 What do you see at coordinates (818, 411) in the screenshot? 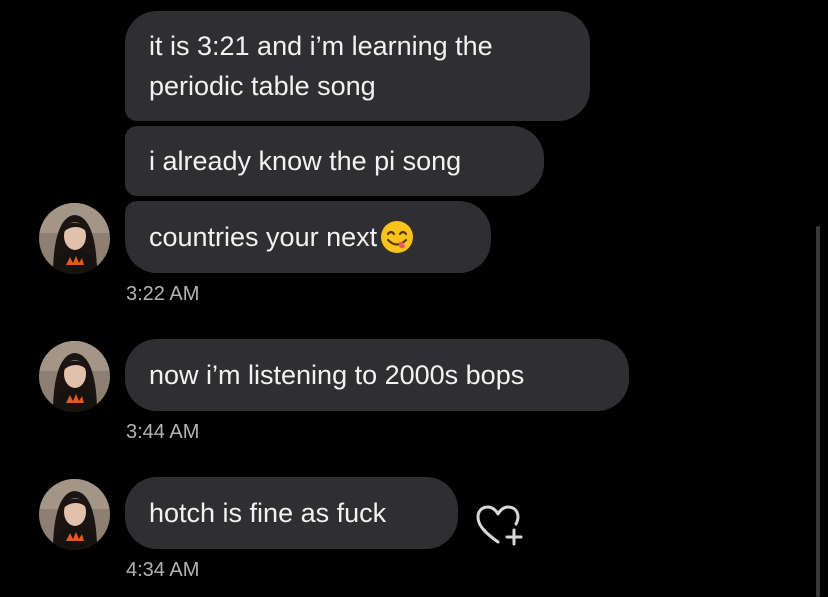
I see `scrollbar` at bounding box center [818, 411].